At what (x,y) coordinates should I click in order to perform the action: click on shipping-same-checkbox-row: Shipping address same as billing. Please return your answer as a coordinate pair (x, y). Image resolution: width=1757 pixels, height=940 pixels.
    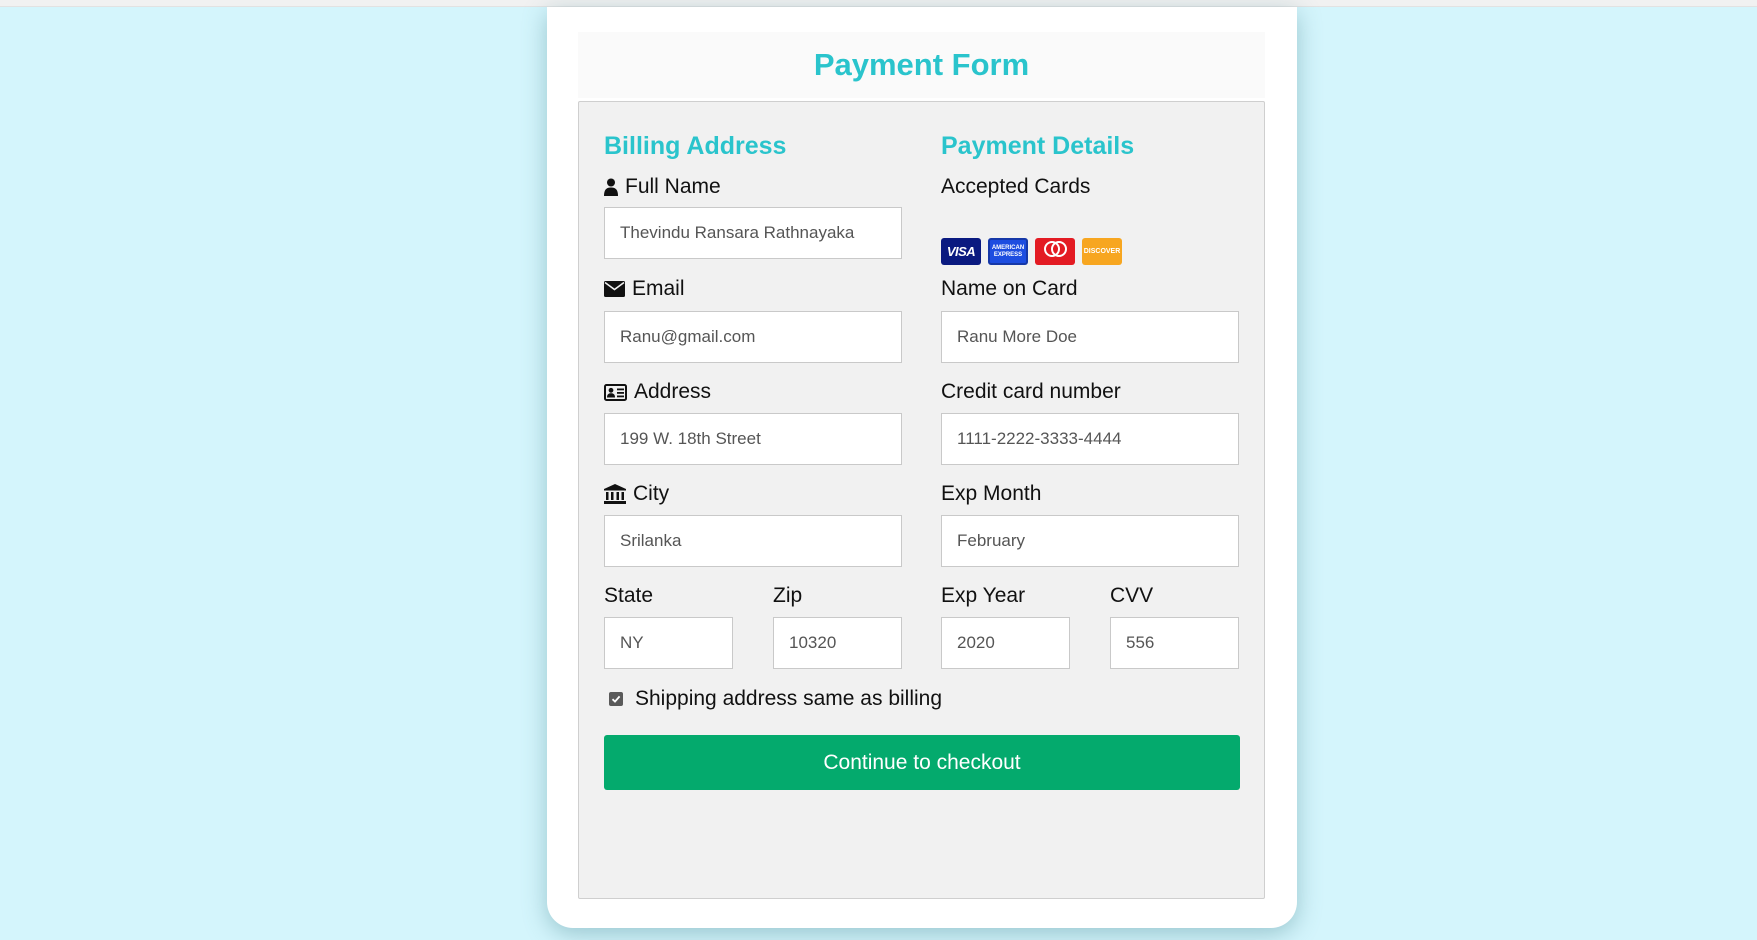
    Looking at the image, I should click on (773, 699).